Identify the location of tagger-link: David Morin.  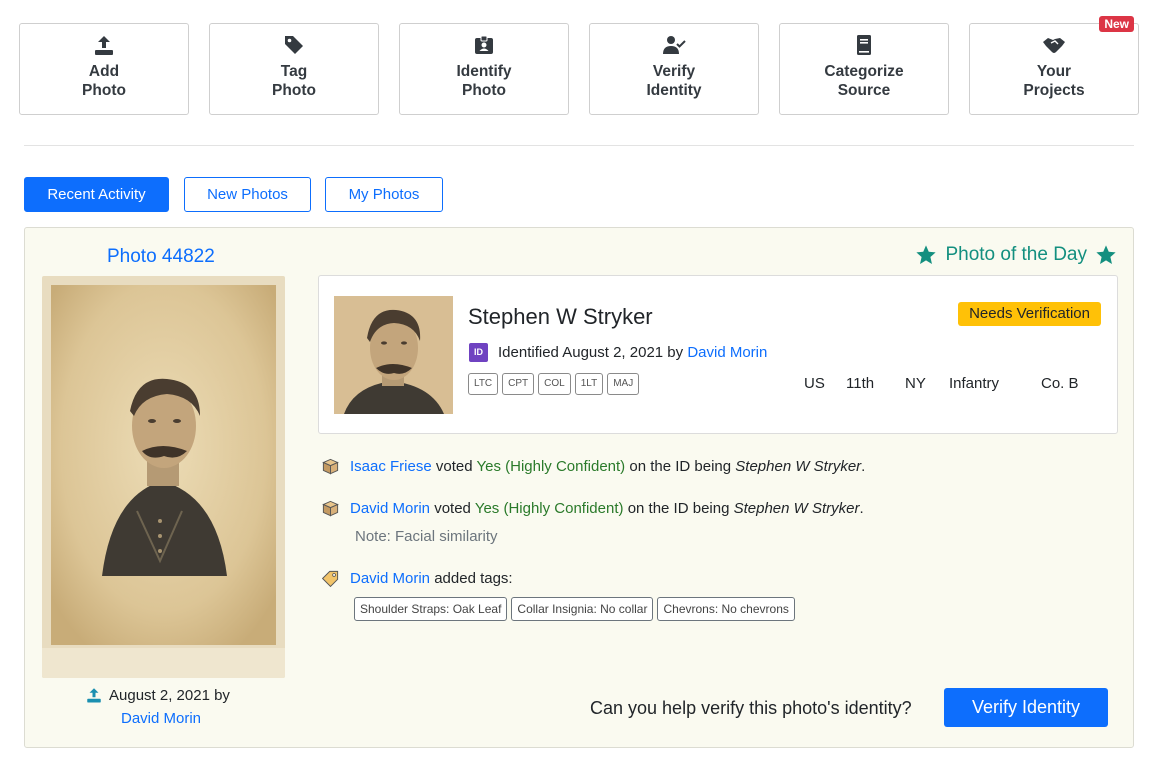
(390, 578).